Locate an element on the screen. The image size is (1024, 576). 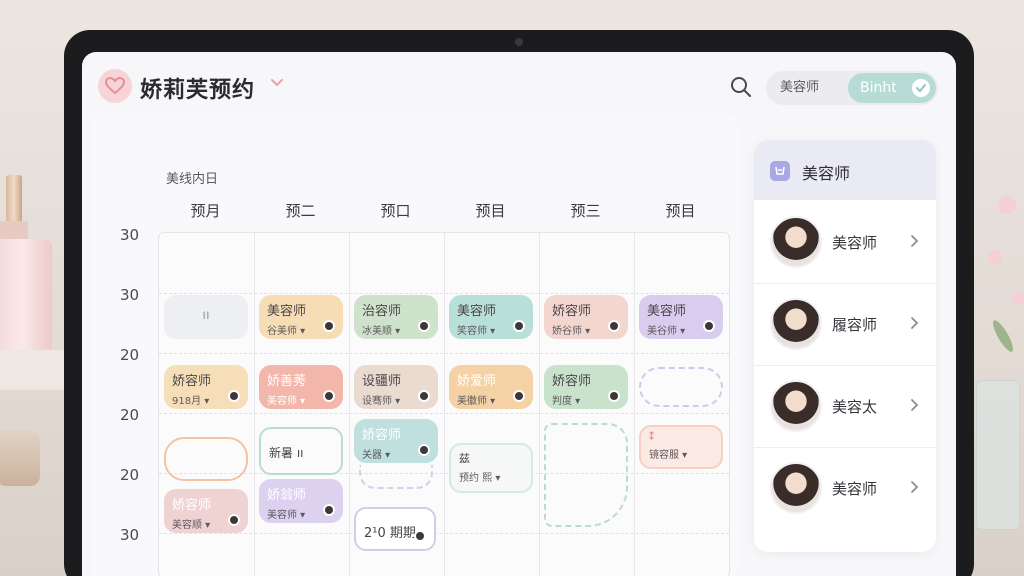
background-shelf is located at coordinates (32, 370).